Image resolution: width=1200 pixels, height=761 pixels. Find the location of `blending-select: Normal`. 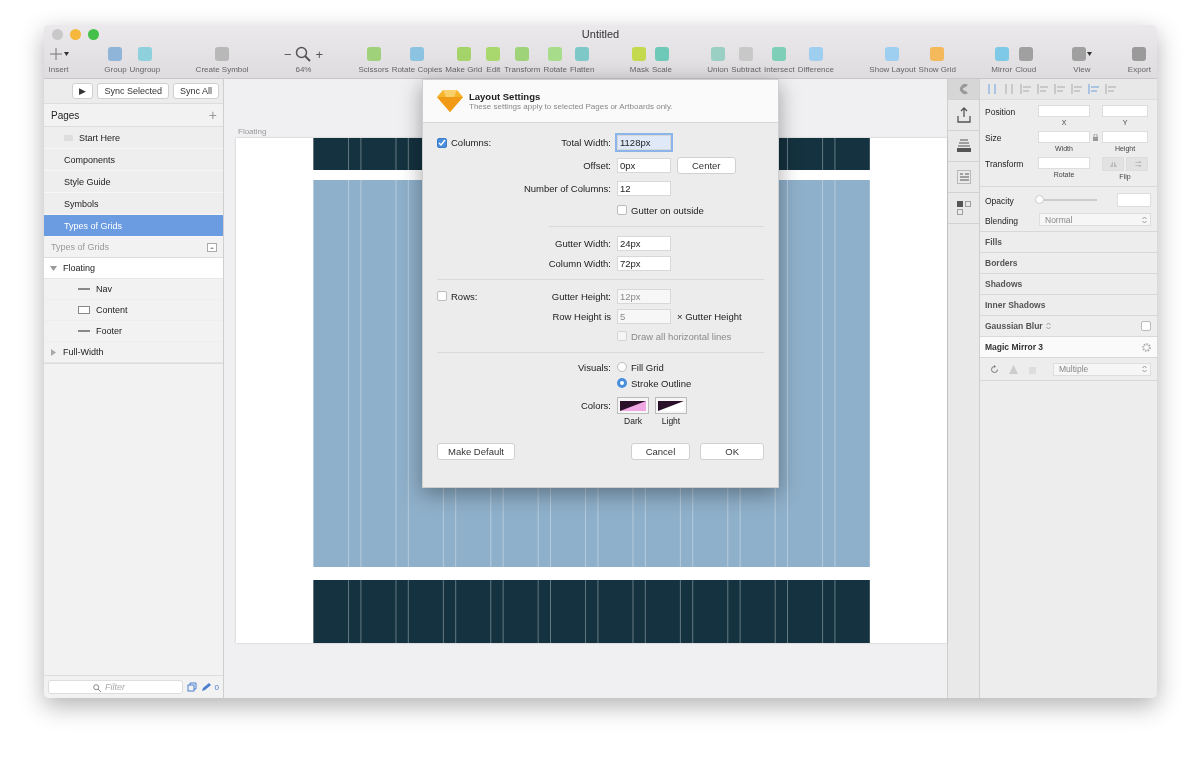

blending-select: Normal is located at coordinates (1095, 219).